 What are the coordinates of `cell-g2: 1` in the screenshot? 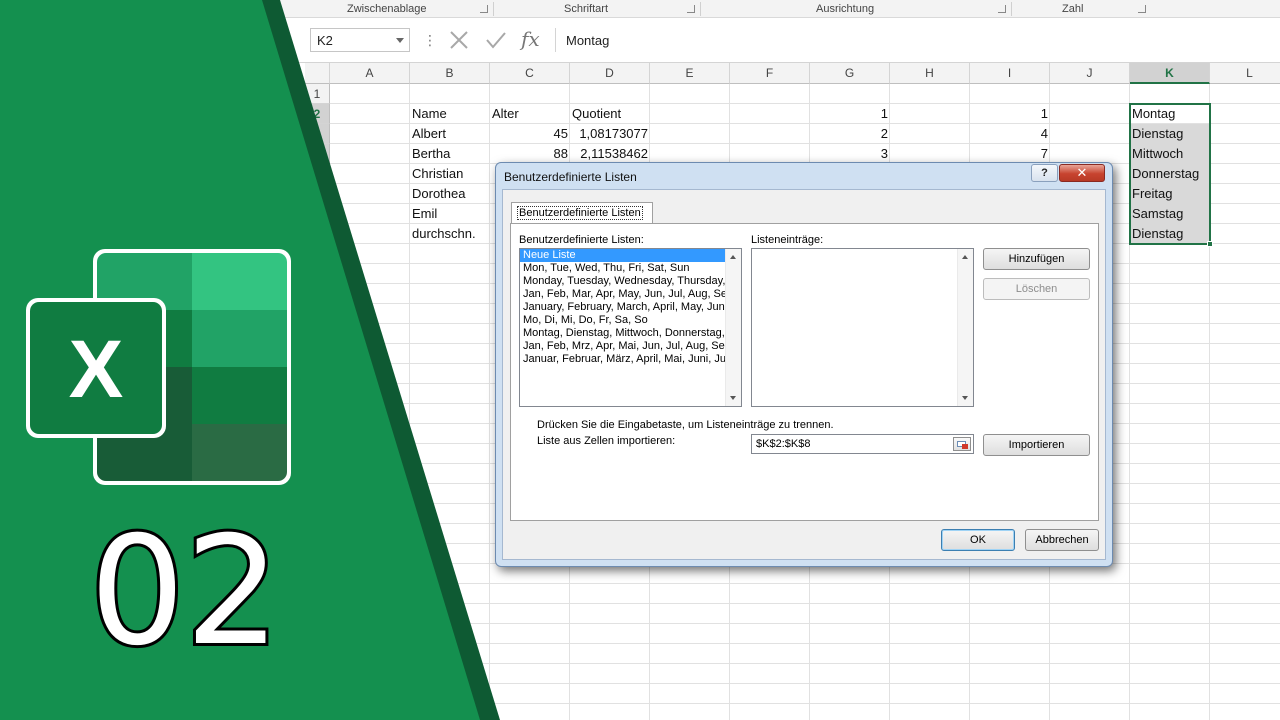 It's located at (849, 114).